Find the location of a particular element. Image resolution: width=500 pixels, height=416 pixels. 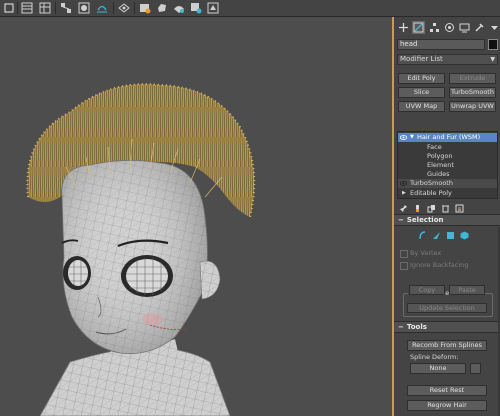

sub-object-element: Element is located at coordinates (447, 165).